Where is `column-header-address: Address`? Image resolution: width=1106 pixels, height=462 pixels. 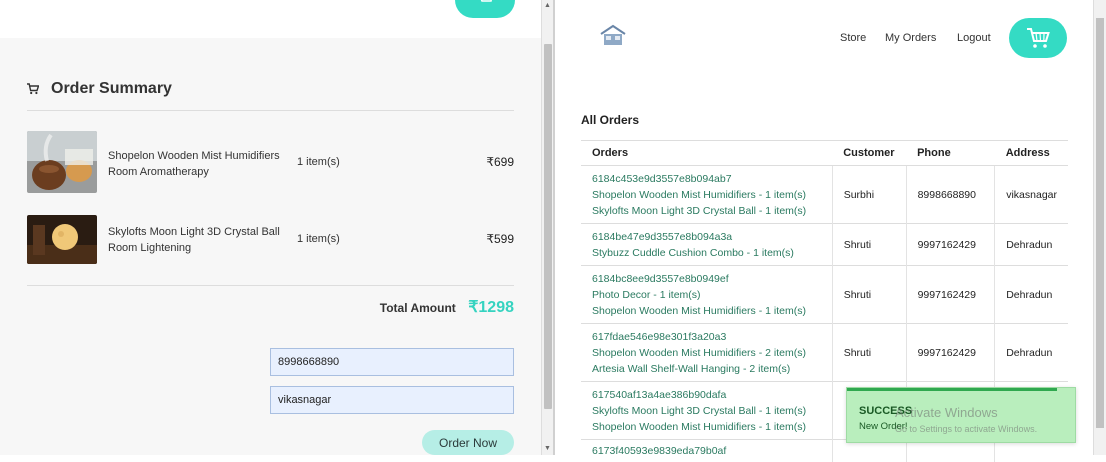 column-header-address: Address is located at coordinates (1031, 153).